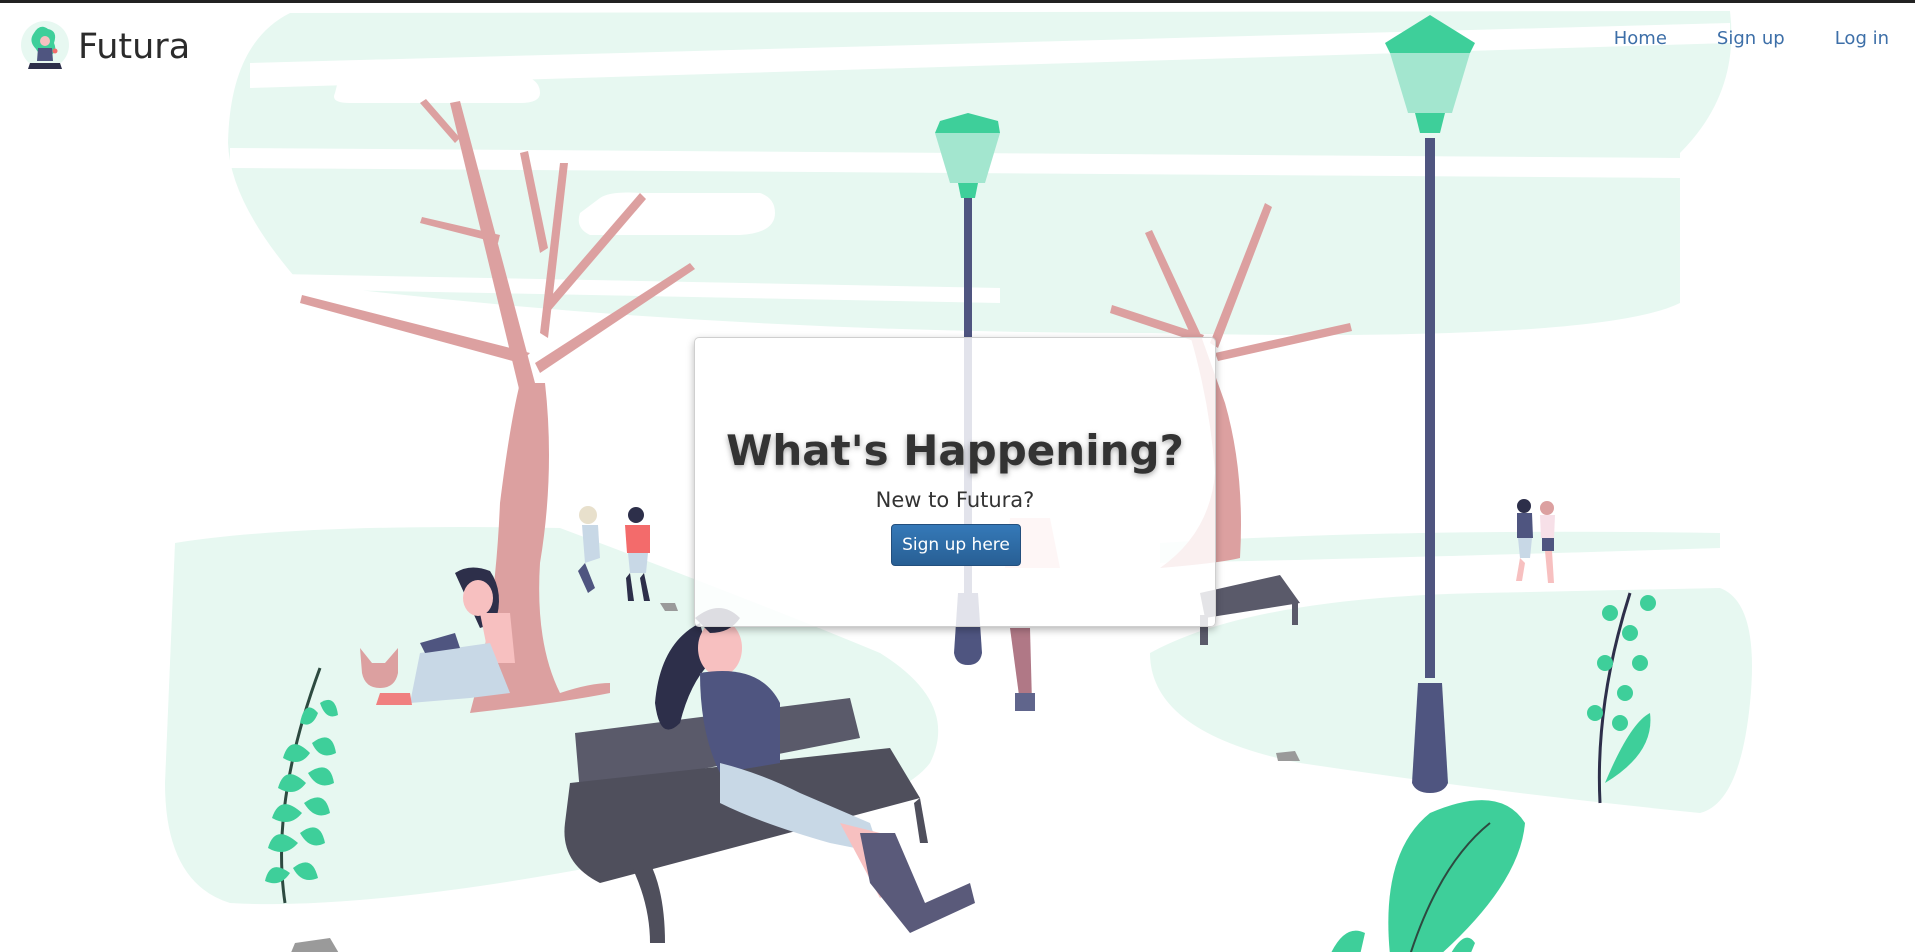  Describe the element at coordinates (955, 500) in the screenshot. I see `hero-subtitle: New to Futura?` at that location.